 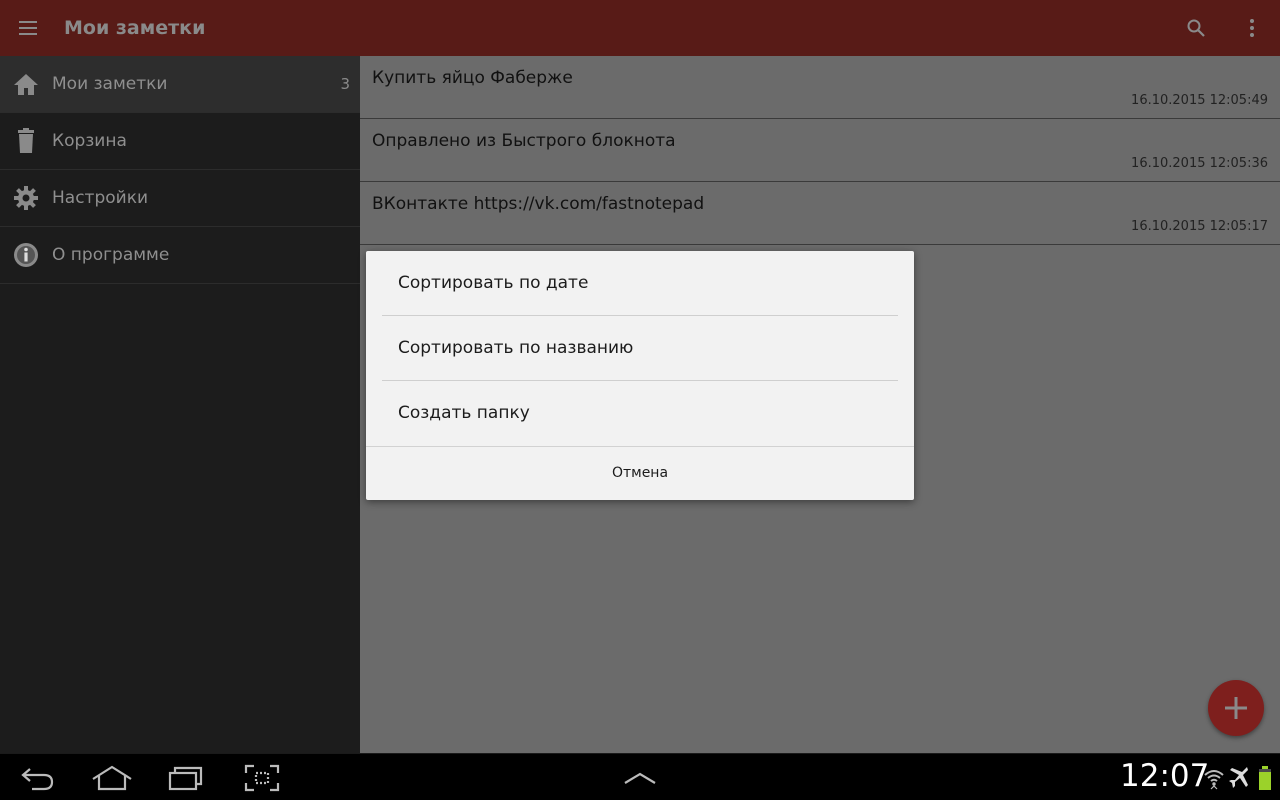 What do you see at coordinates (186, 778) in the screenshot?
I see `recent-apps-icon` at bounding box center [186, 778].